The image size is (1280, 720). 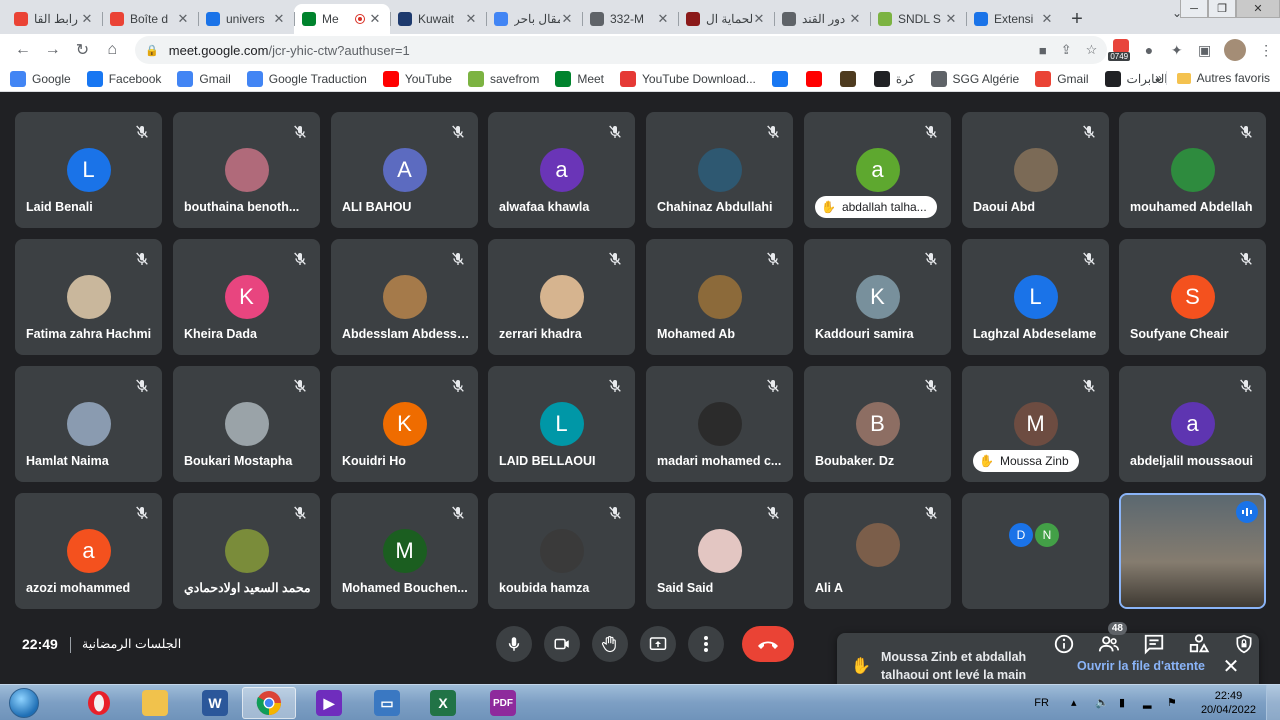 I want to click on others-group-tile: DN, so click(x=1035, y=551).